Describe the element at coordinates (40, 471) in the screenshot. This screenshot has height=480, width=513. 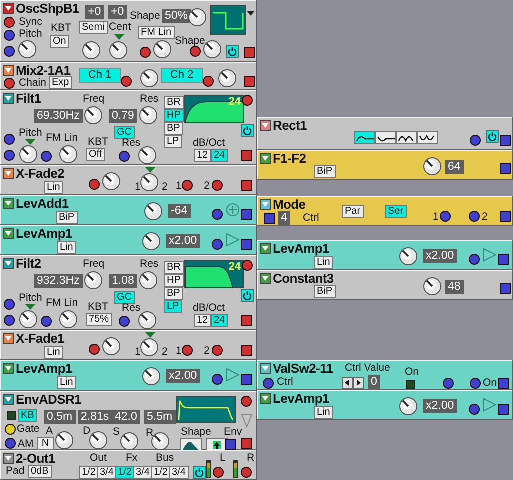
I see `toggle-button: 0dB` at that location.